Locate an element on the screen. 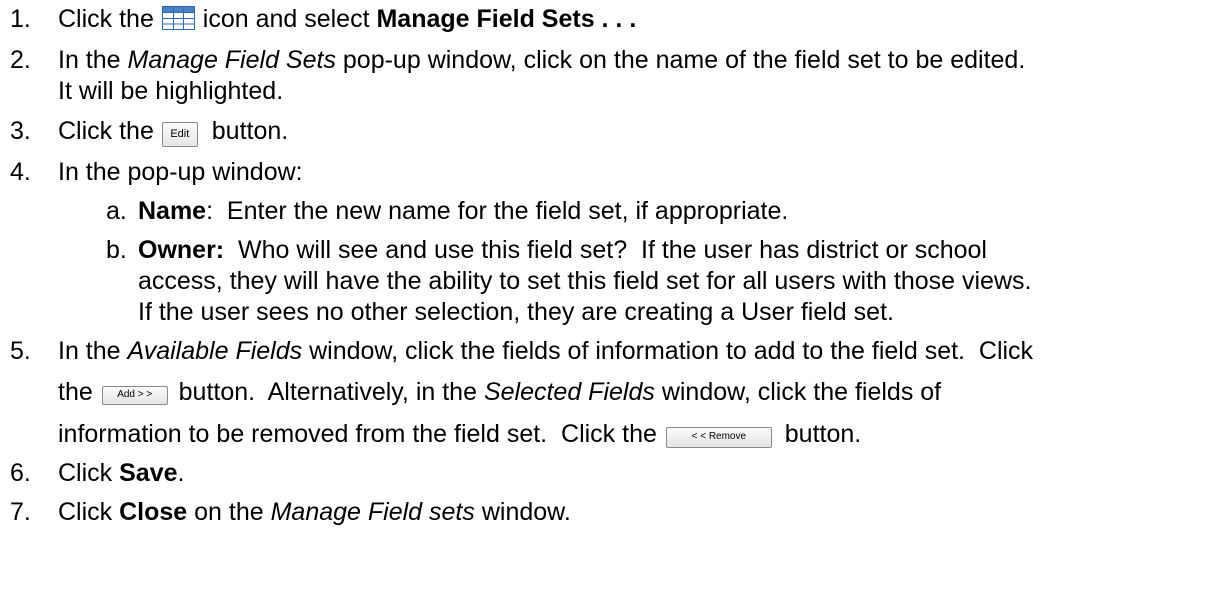 The width and height of the screenshot is (1206, 590). window-name: Available Fields is located at coordinates (215, 351).